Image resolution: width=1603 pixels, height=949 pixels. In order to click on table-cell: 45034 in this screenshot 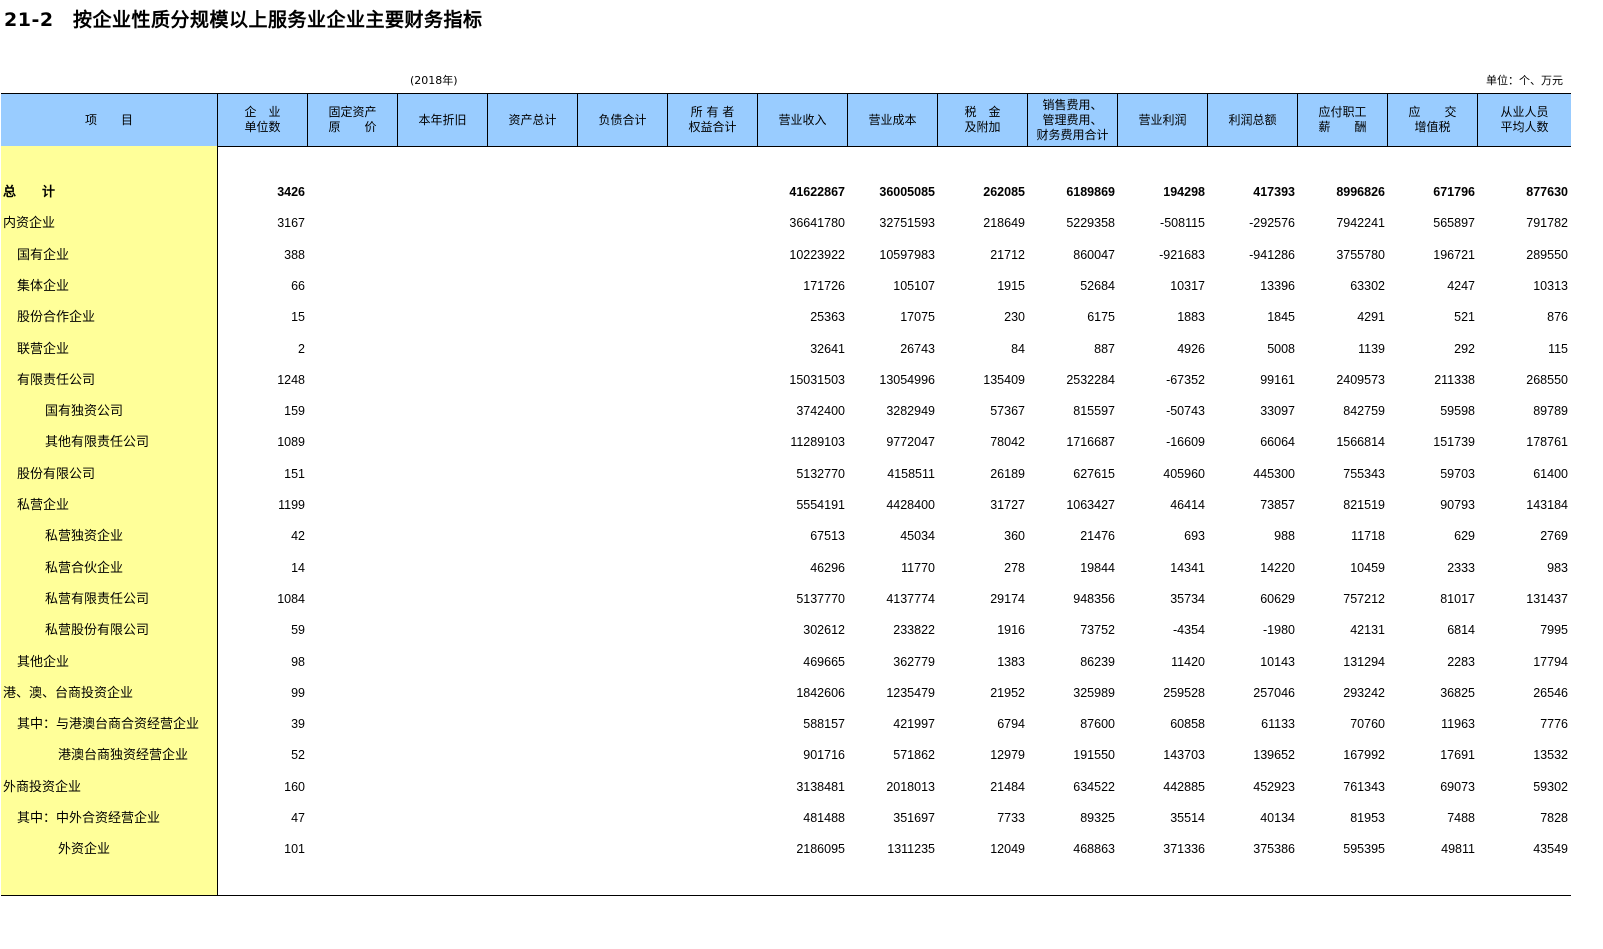, I will do `click(917, 536)`.